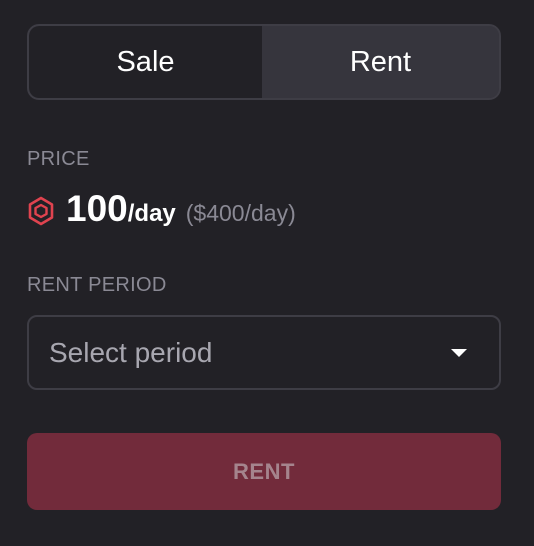 The width and height of the screenshot is (534, 546). What do you see at coordinates (41, 211) in the screenshot?
I see `hexagon-token-icon` at bounding box center [41, 211].